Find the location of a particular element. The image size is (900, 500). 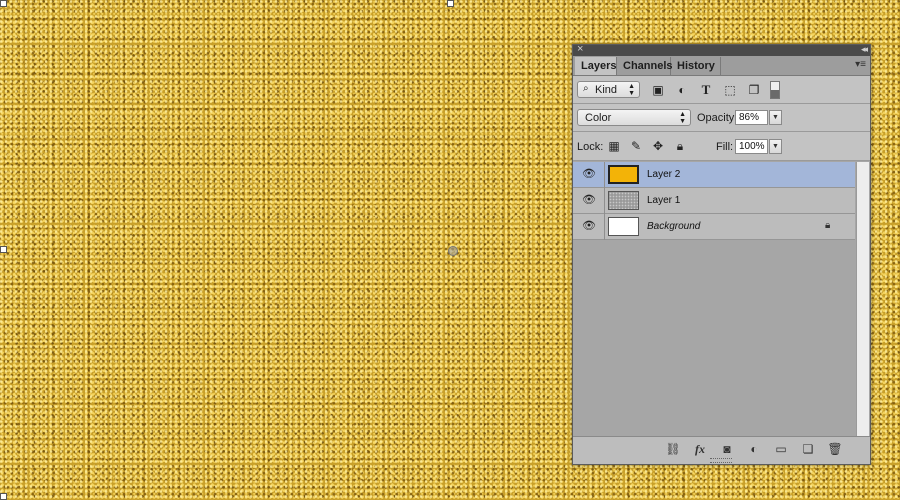

delete-layer-icon: 🗑︎ is located at coordinates (835, 449).